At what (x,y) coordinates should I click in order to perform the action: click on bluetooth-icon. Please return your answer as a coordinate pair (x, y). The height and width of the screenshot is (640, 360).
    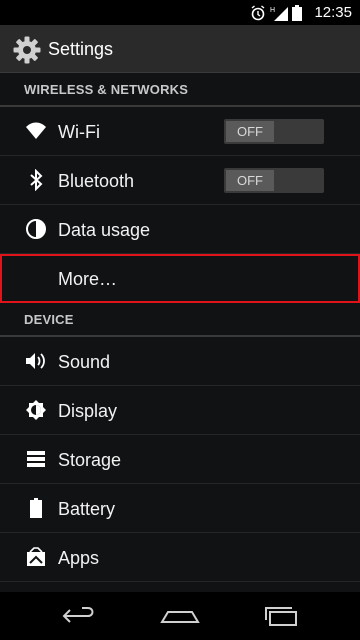
    Looking at the image, I should click on (36, 180).